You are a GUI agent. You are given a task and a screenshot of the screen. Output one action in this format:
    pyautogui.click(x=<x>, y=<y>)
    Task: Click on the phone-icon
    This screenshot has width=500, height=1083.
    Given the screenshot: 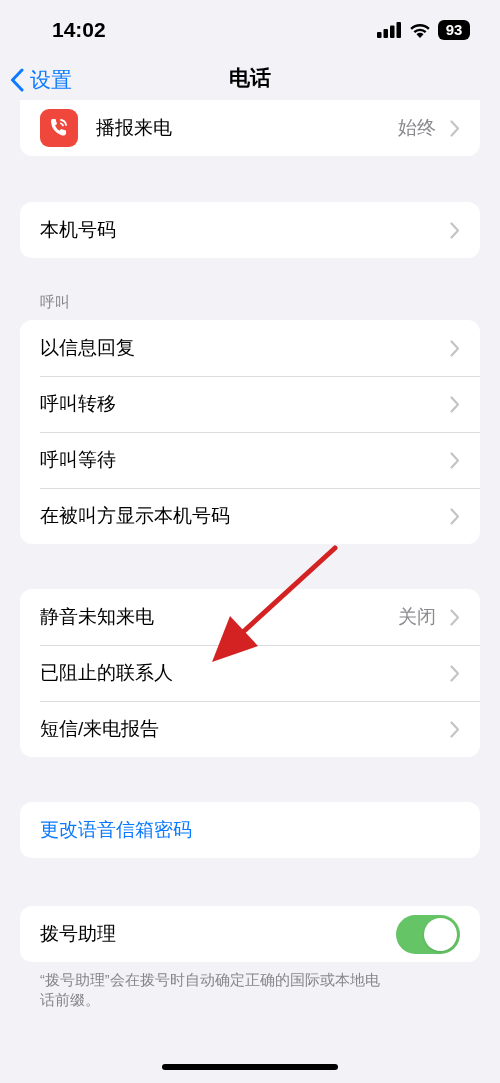 What is the action you would take?
    pyautogui.click(x=59, y=128)
    